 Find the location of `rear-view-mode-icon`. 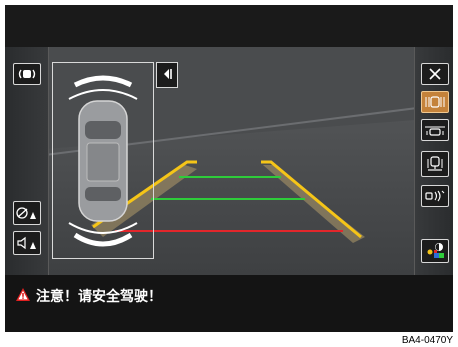

rear-view-mode-icon is located at coordinates (435, 102).